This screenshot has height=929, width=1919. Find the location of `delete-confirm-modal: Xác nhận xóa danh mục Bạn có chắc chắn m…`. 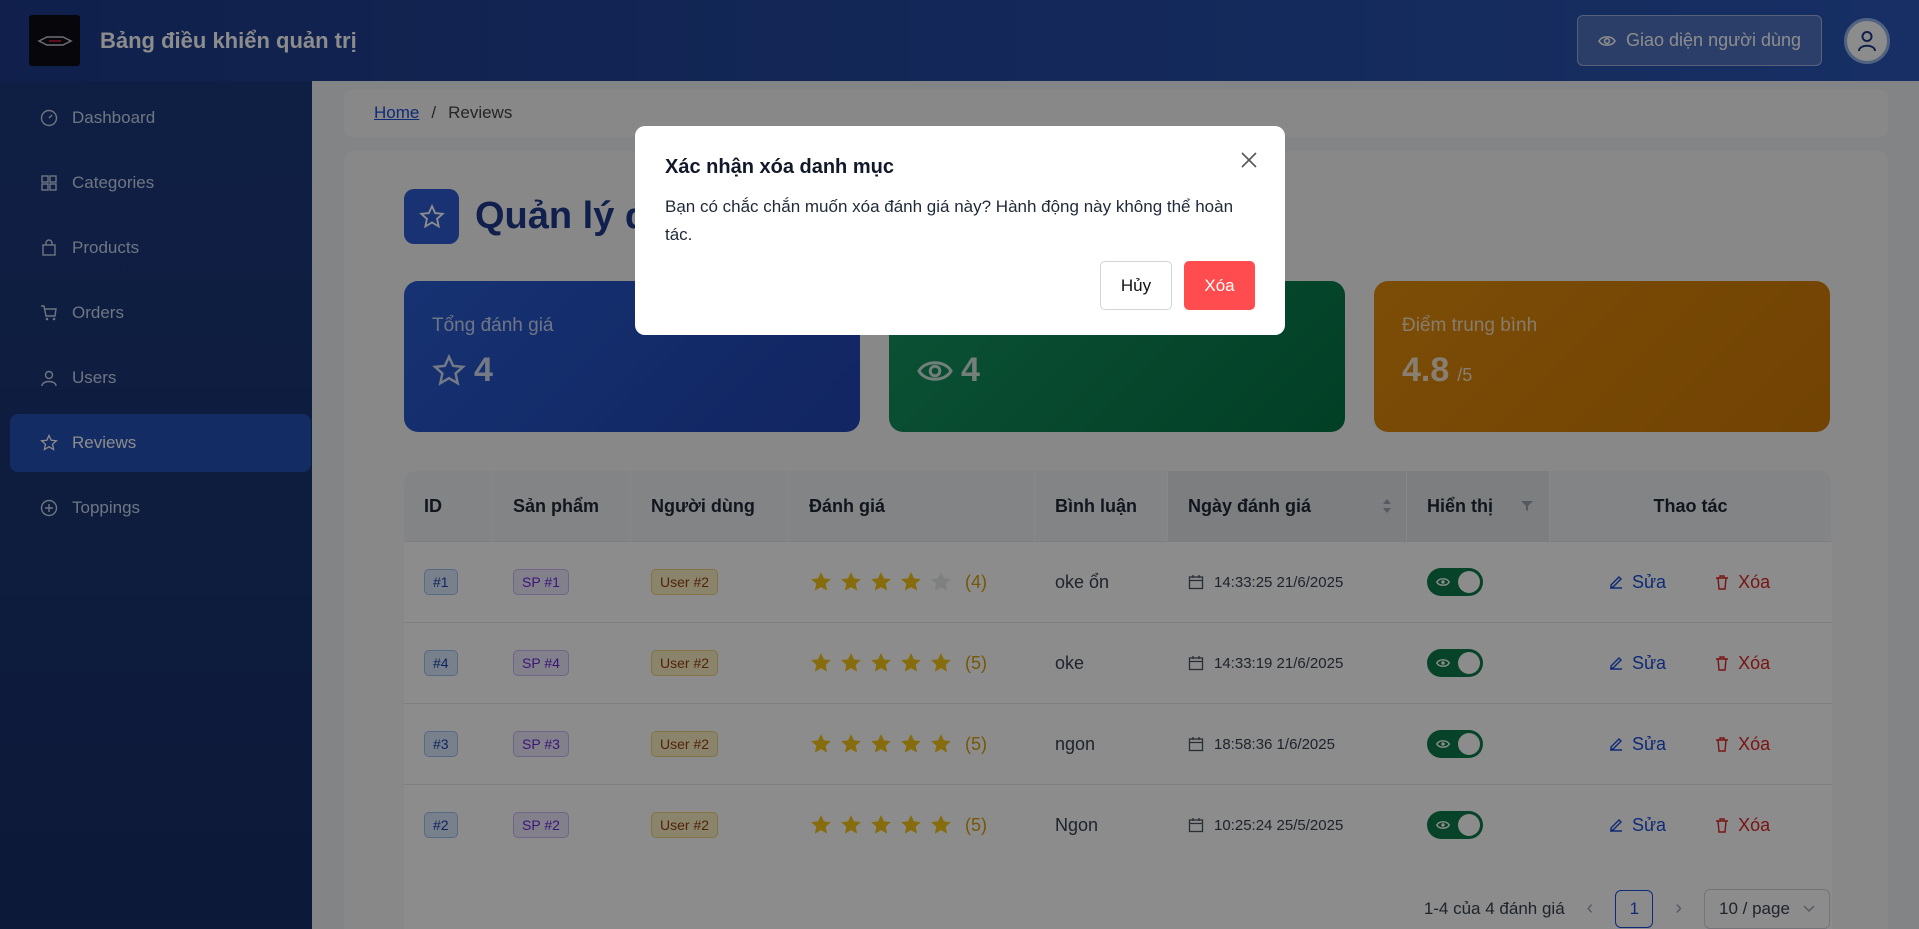

delete-confirm-modal: Xác nhận xóa danh mục Bạn có chắc chắn m… is located at coordinates (960, 230).